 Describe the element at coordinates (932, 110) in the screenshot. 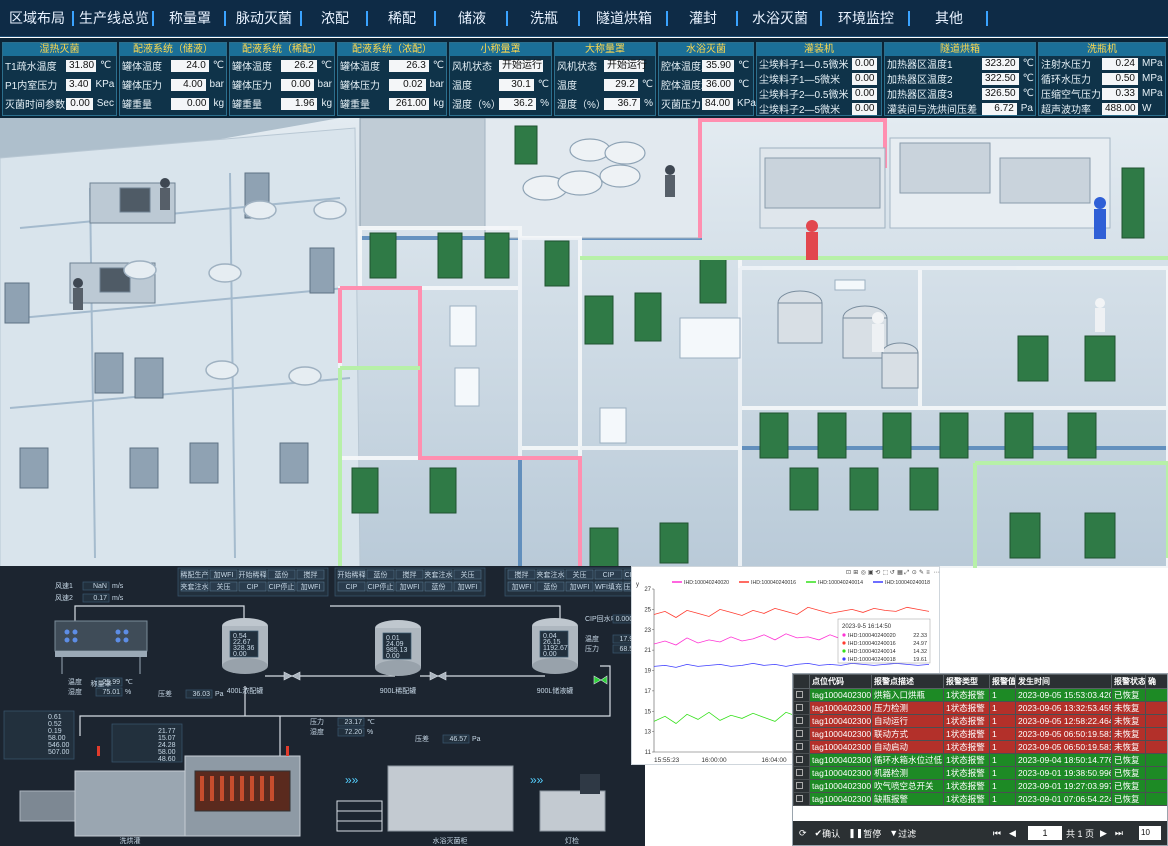

I see `panel-row-label: 灌装间与洗烘间压差` at that location.